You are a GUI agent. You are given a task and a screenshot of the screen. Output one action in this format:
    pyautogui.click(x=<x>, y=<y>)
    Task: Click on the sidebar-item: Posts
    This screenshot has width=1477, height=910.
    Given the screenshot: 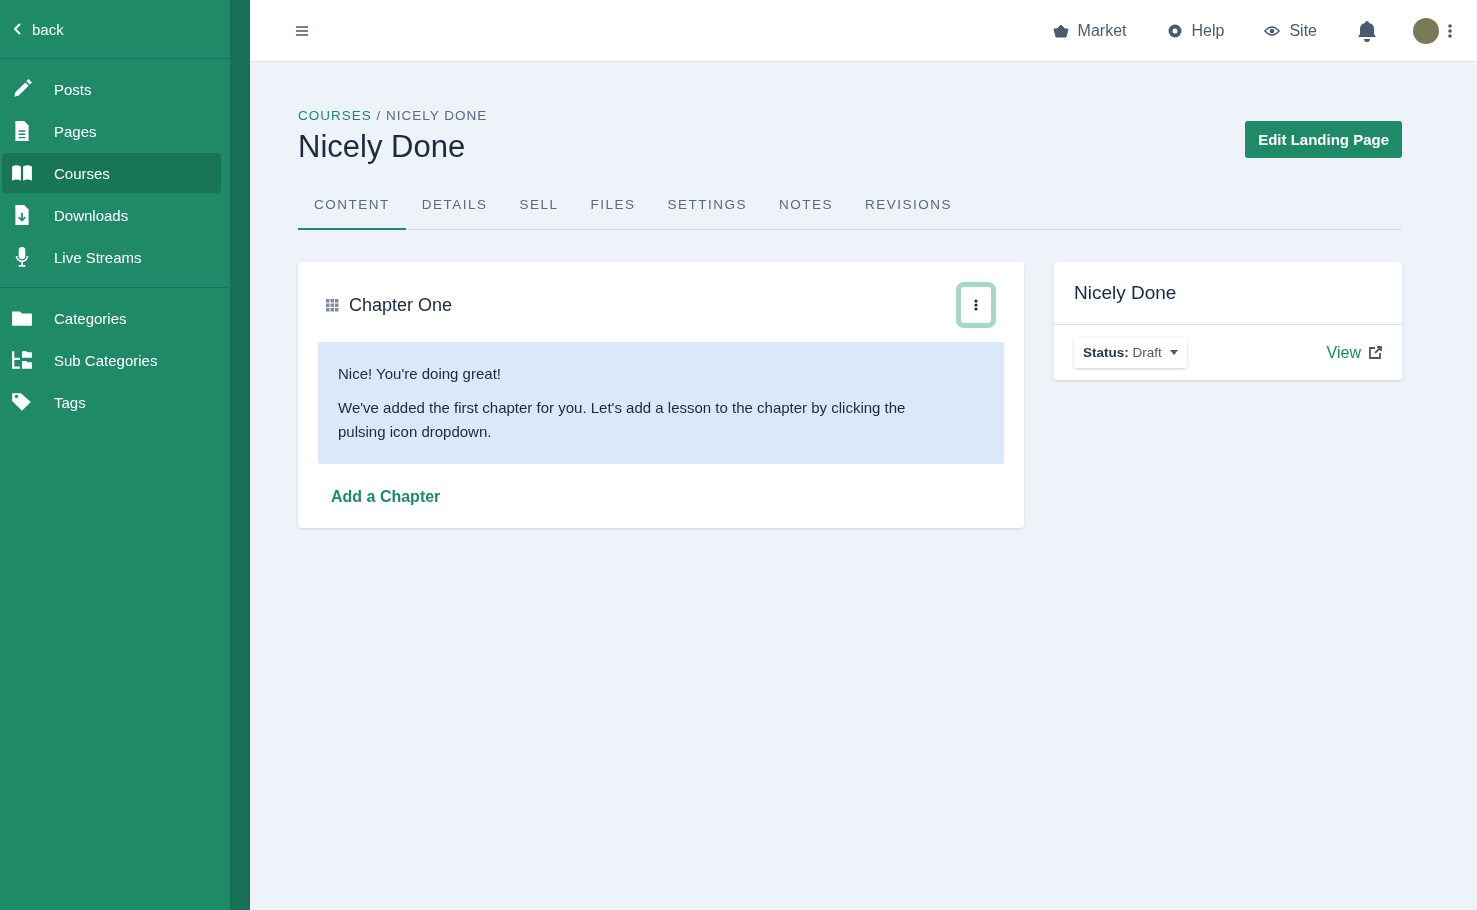 What is the action you would take?
    pyautogui.click(x=111, y=89)
    